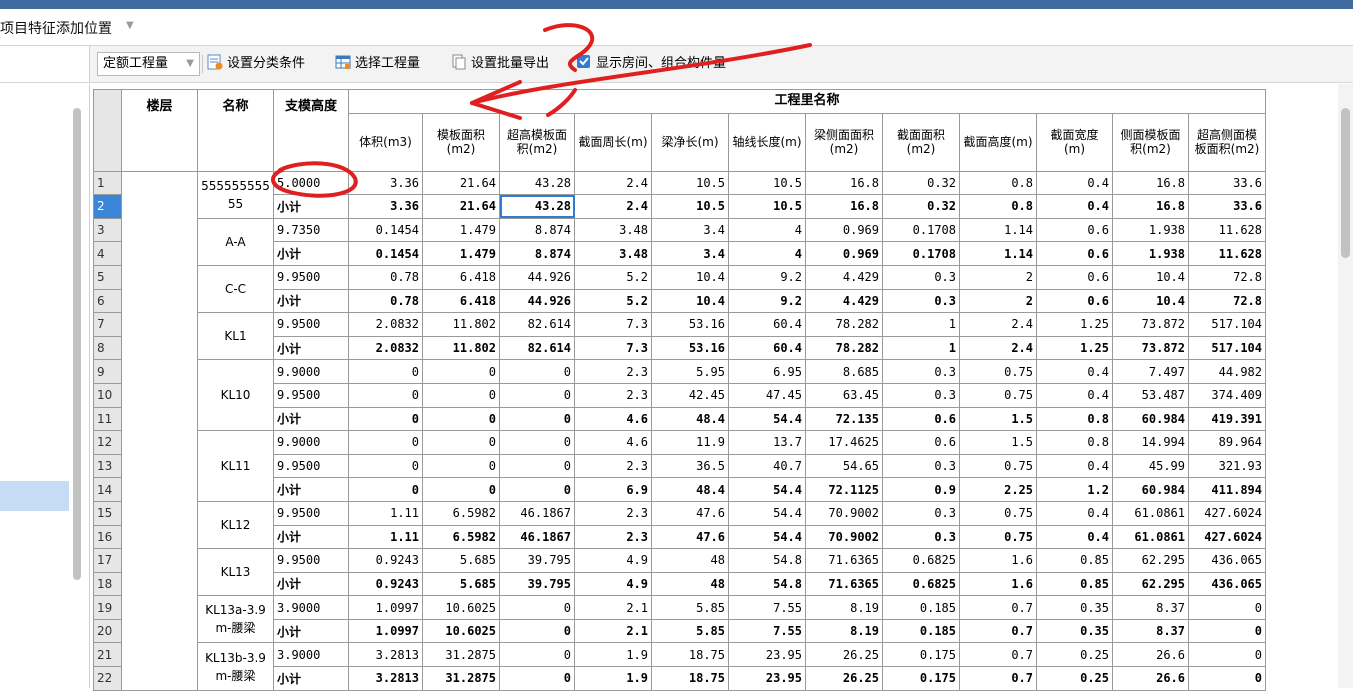 Image resolution: width=1353 pixels, height=691 pixels. What do you see at coordinates (767, 584) in the screenshot?
I see `quantity-cell: 54.8` at bounding box center [767, 584].